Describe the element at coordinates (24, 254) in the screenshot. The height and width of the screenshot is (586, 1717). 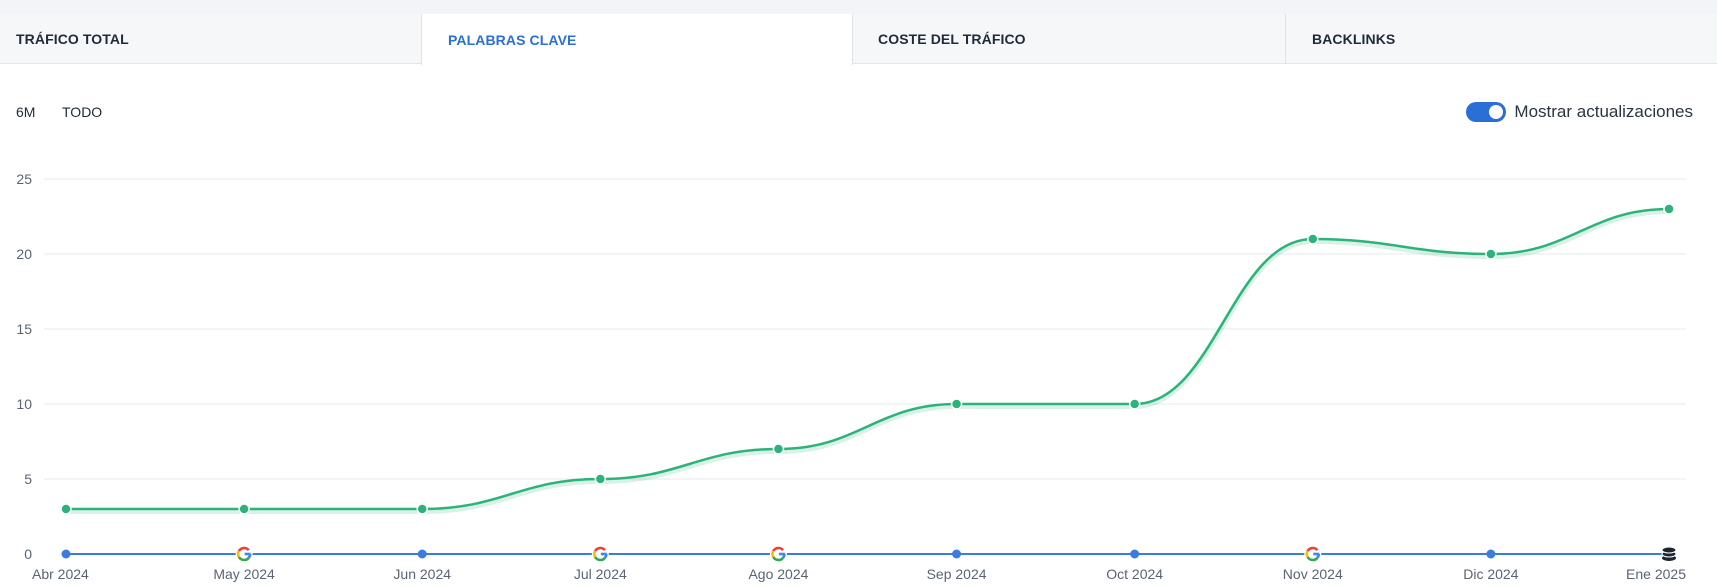
I see `y-tick-label: 20` at that location.